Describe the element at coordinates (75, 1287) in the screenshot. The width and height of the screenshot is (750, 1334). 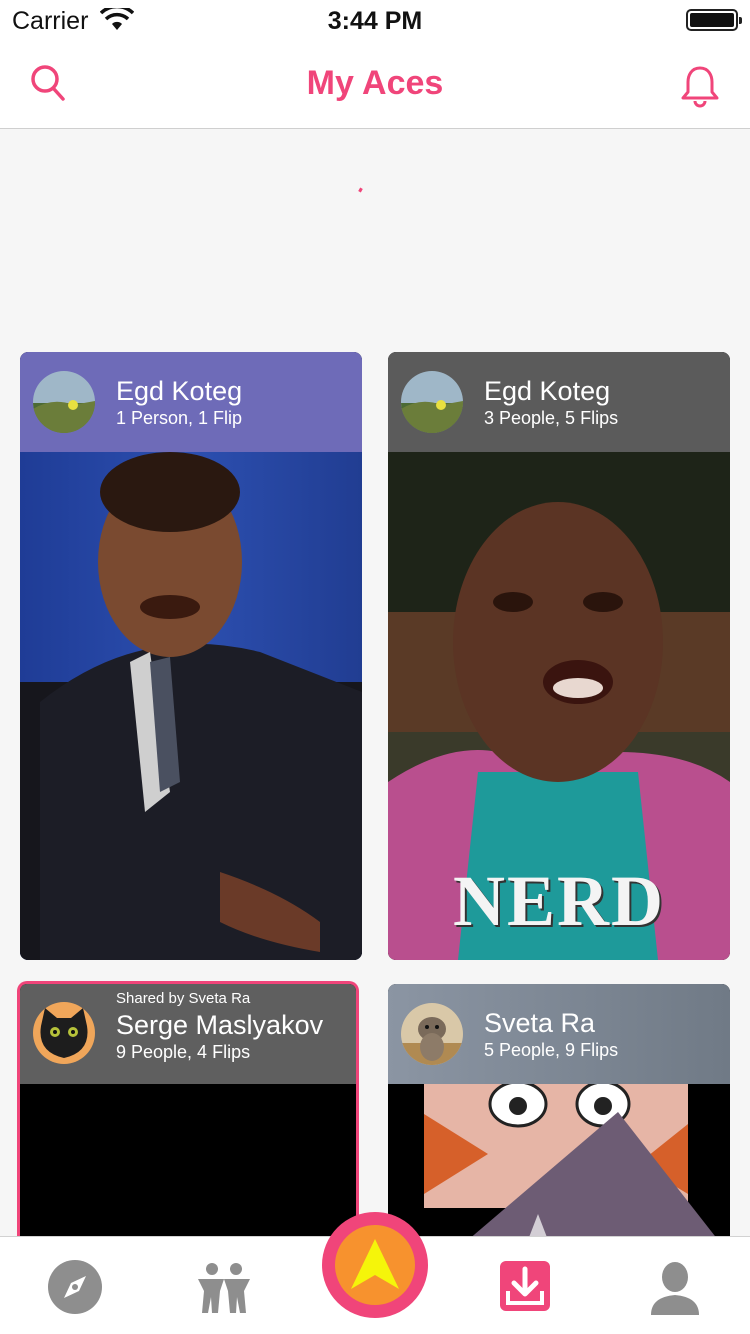
I see `compass-icon` at that location.